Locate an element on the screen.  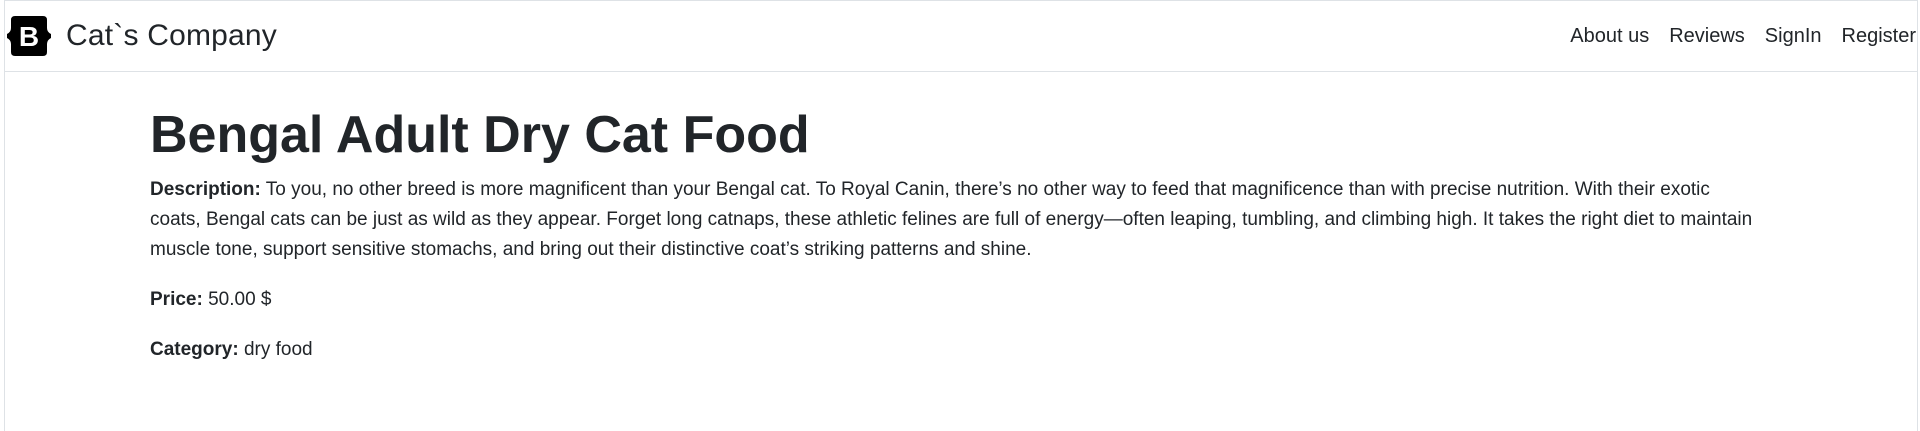
brand-link: B Cat`s Company is located at coordinates (141, 36).